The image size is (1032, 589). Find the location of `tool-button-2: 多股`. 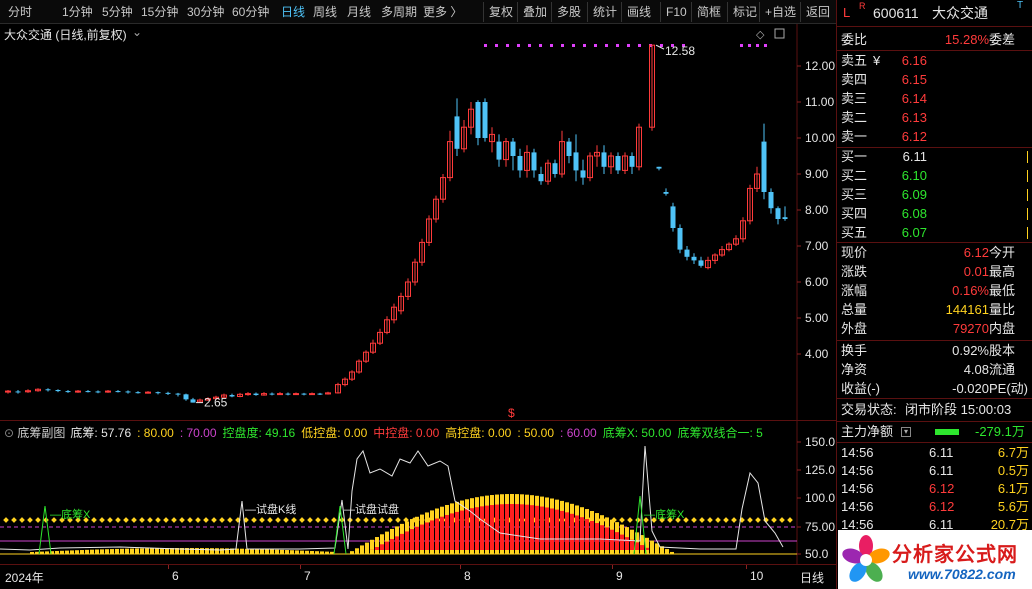

tool-button-2: 多股 is located at coordinates (569, 12).